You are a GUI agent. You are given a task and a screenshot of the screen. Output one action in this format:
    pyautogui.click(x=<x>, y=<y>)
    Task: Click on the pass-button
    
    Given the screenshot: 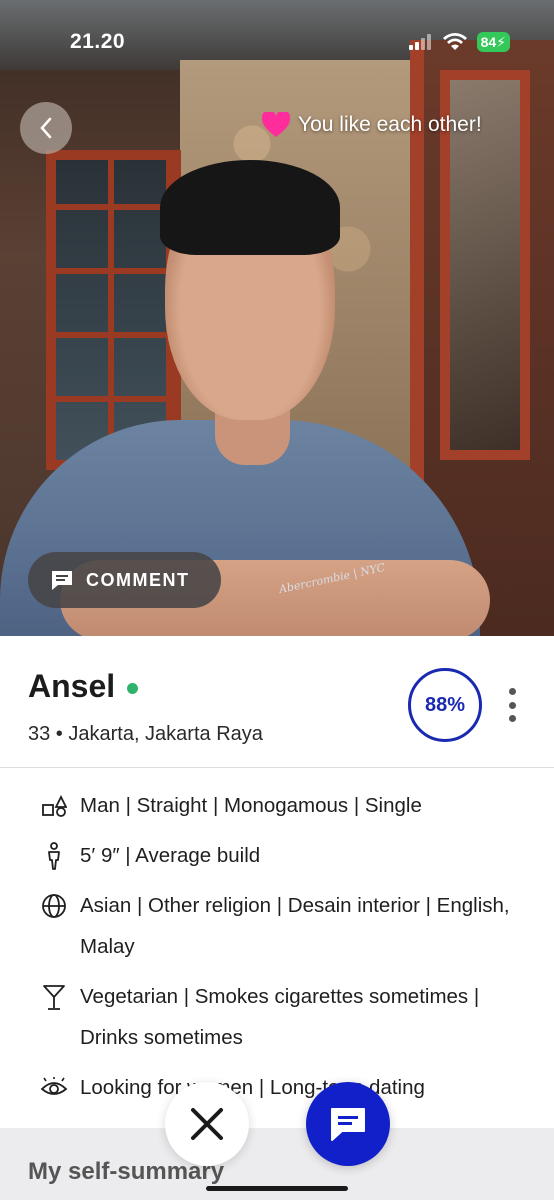 What is the action you would take?
    pyautogui.click(x=207, y=1124)
    